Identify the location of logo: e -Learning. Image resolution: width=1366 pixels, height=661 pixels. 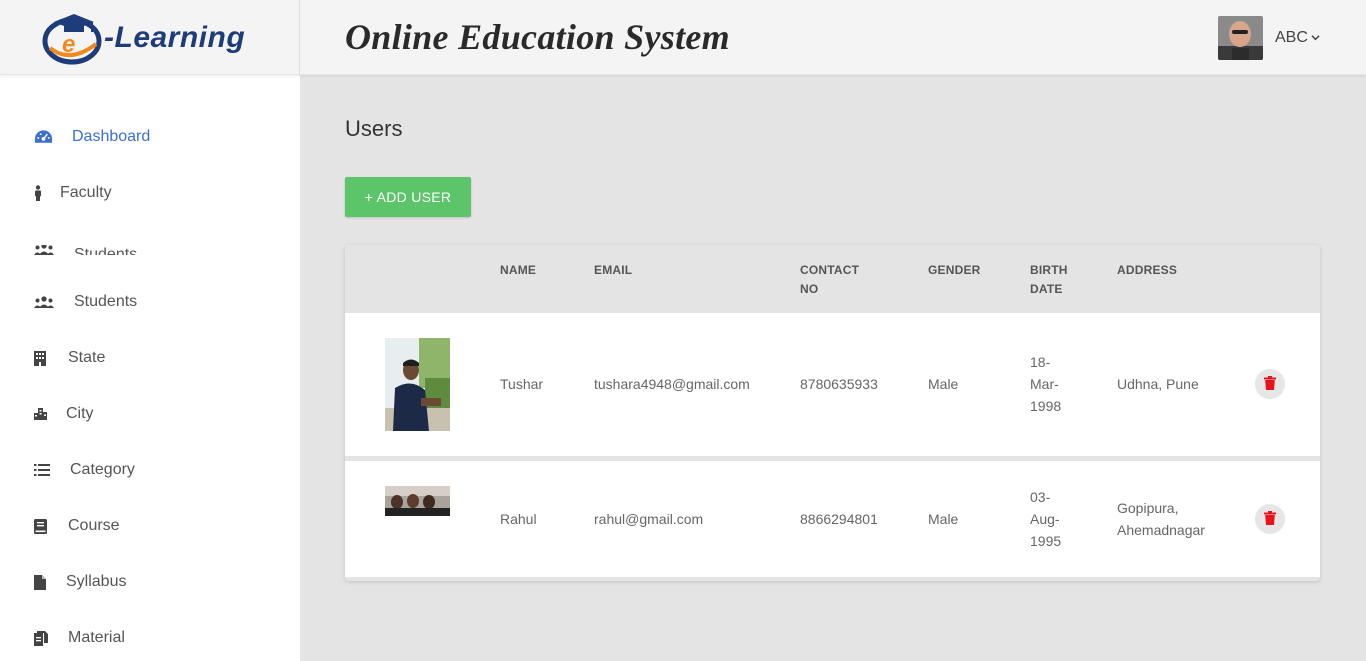
(150, 37).